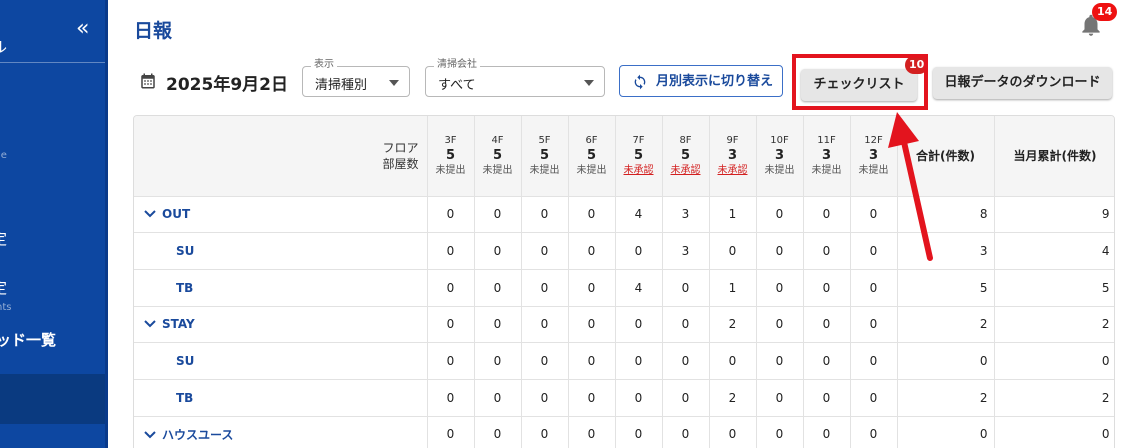  What do you see at coordinates (457, 65) in the screenshot?
I see `company-select-label: 清掃会社` at bounding box center [457, 65].